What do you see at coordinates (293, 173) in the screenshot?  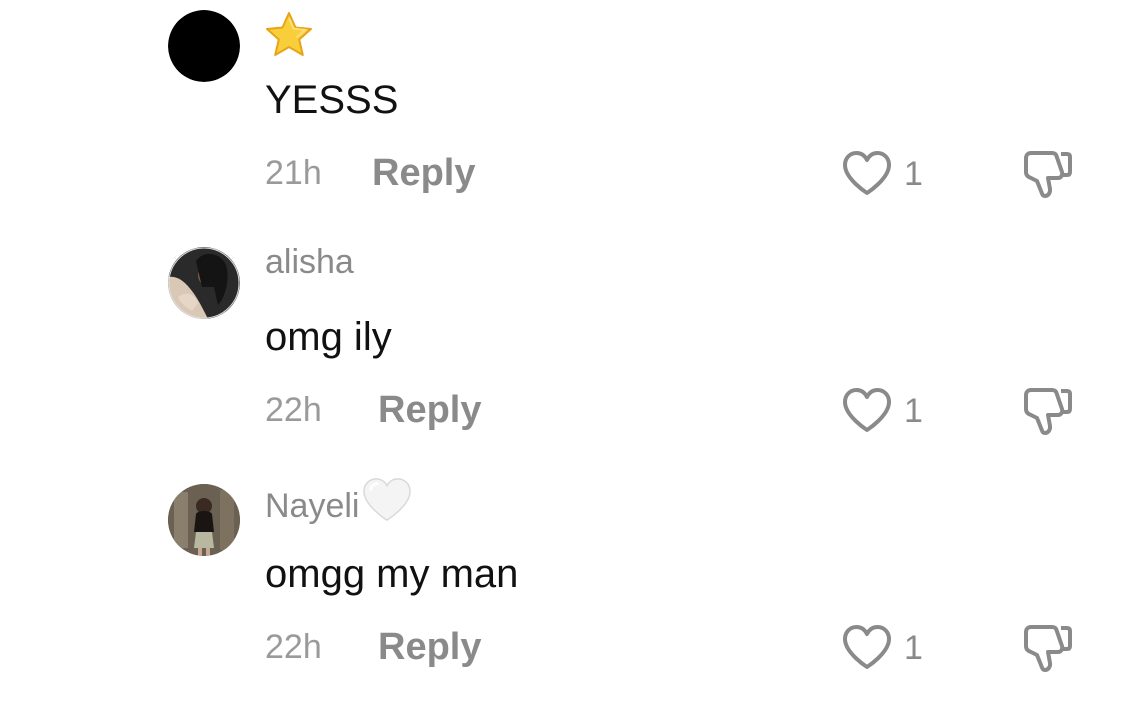 I see `comment-time: 21h` at bounding box center [293, 173].